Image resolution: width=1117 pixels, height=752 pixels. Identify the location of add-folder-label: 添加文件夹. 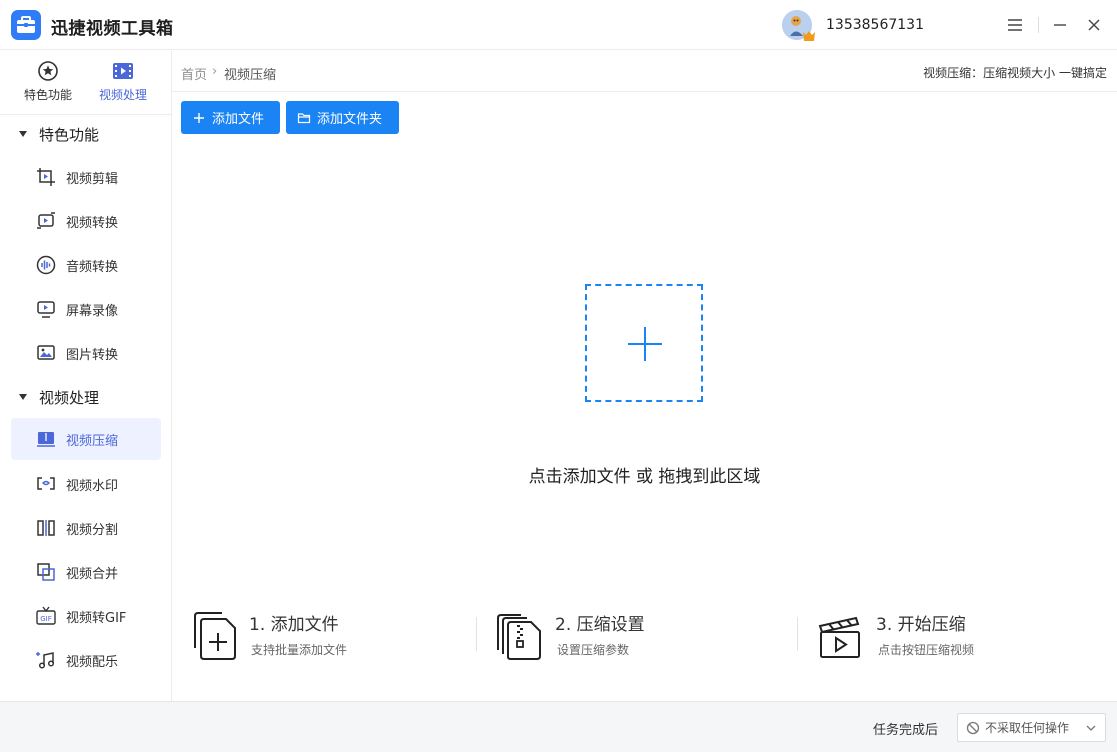
(350, 119).